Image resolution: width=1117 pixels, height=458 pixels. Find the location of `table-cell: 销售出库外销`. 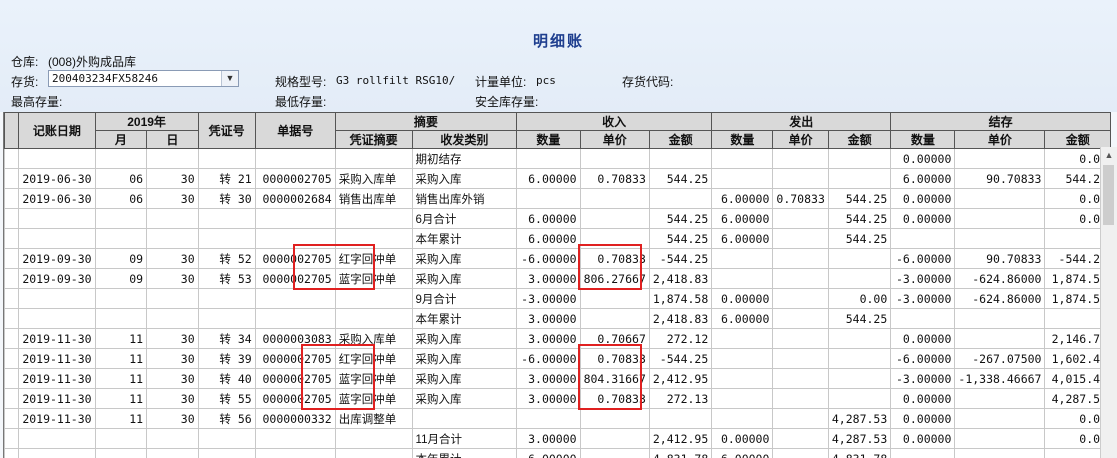

table-cell: 销售出库外销 is located at coordinates (464, 198).